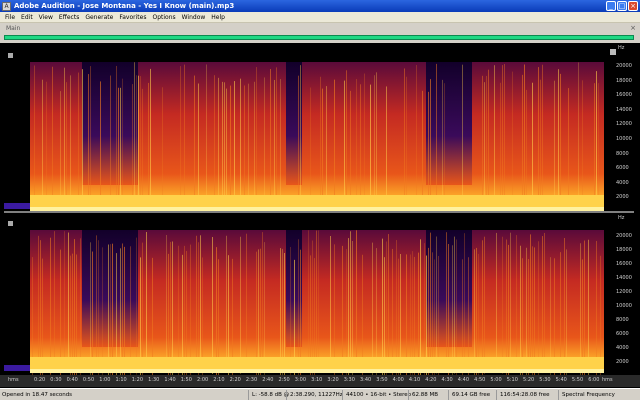  What do you see at coordinates (218, 17) in the screenshot?
I see `menu-help: Help` at bounding box center [218, 17].